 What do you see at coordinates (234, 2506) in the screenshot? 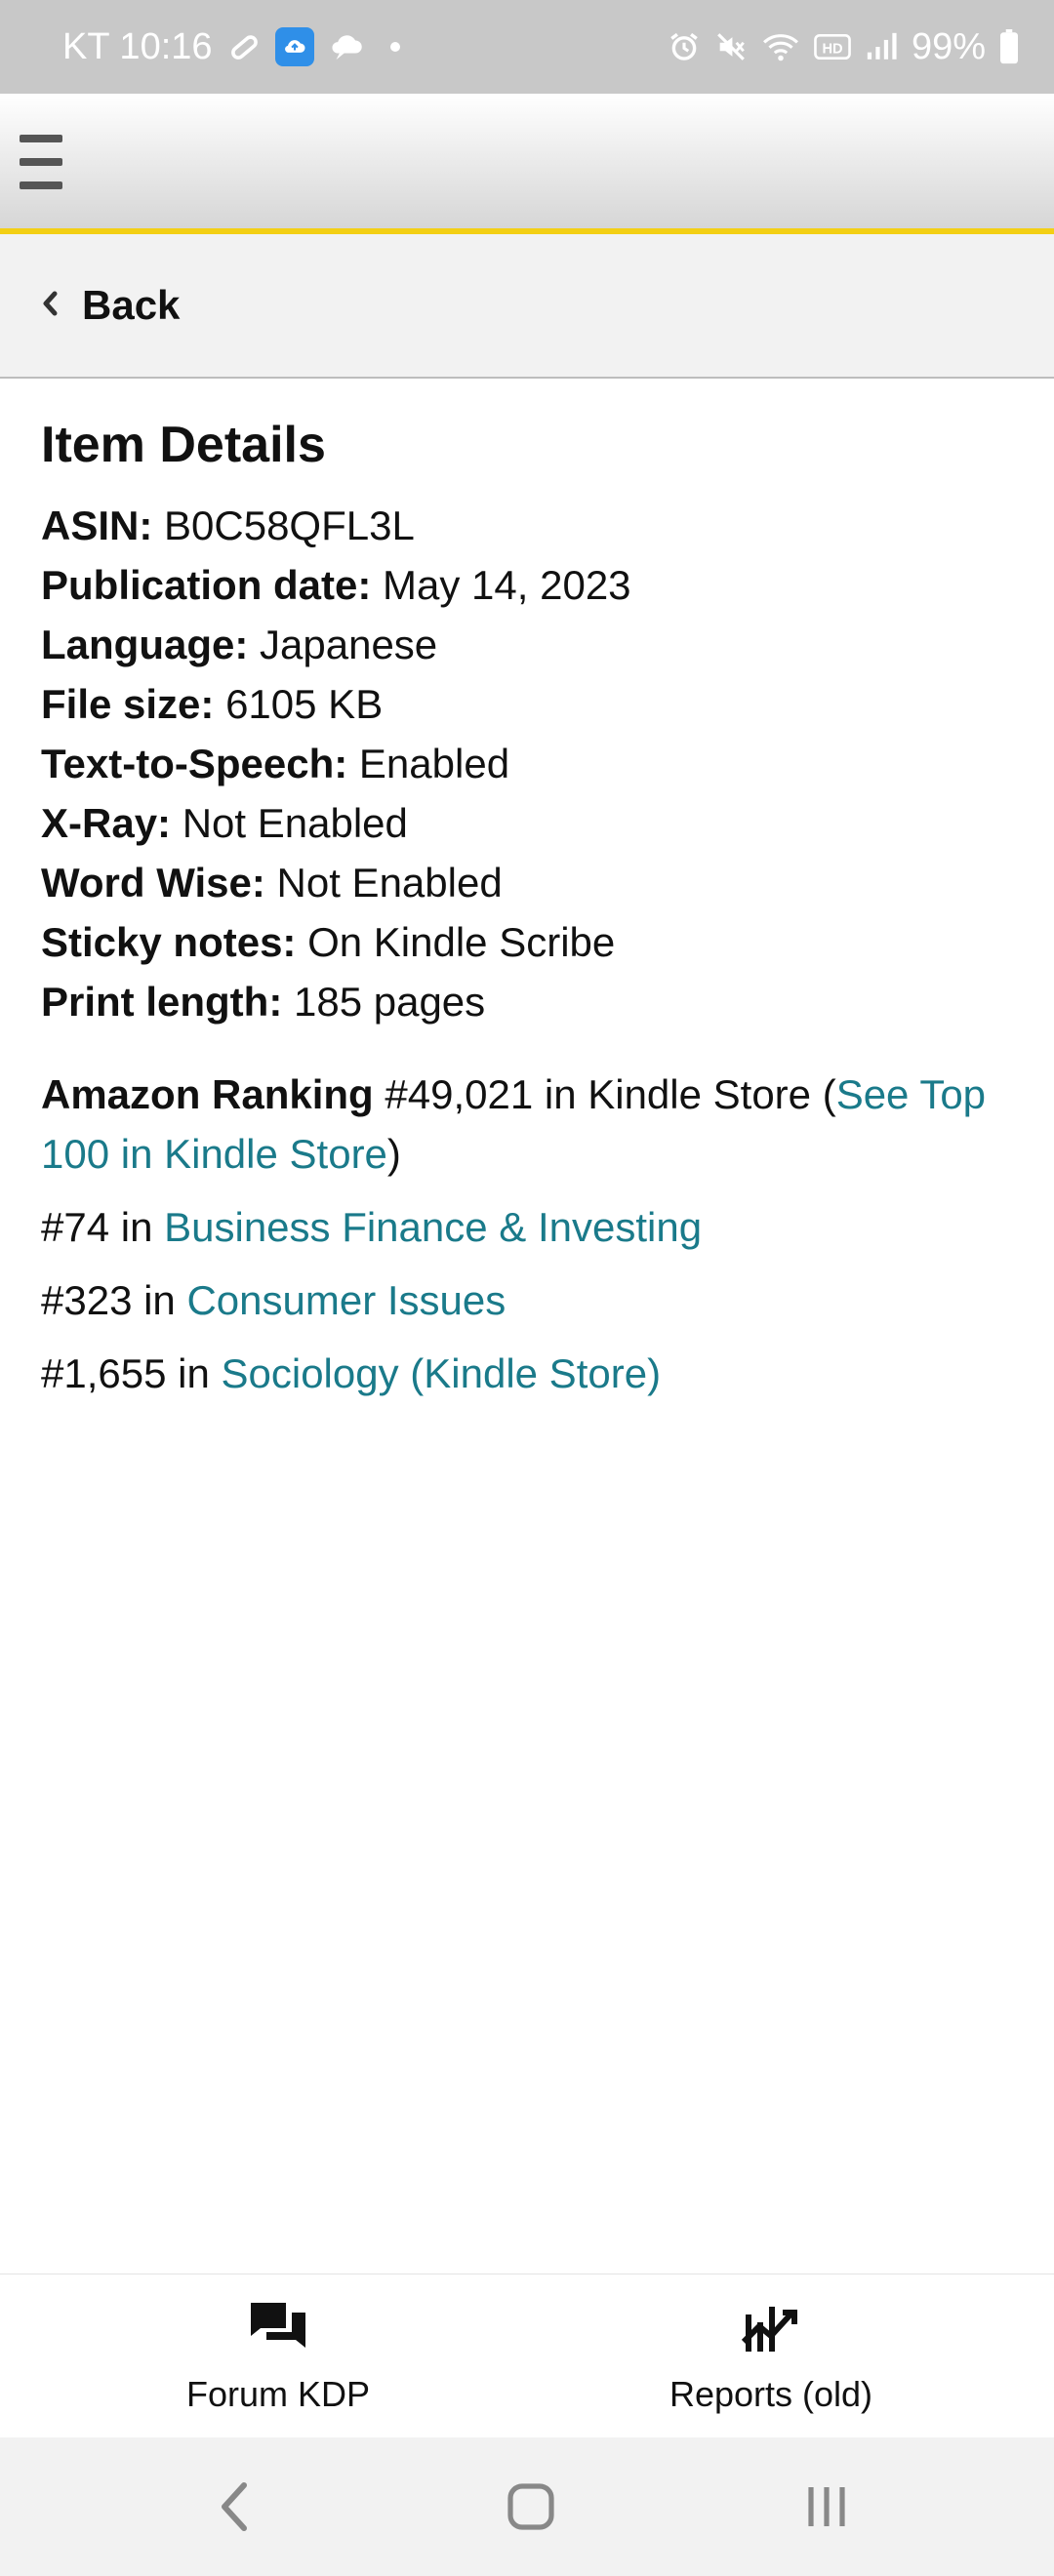
I see `back-nav-icon` at bounding box center [234, 2506].